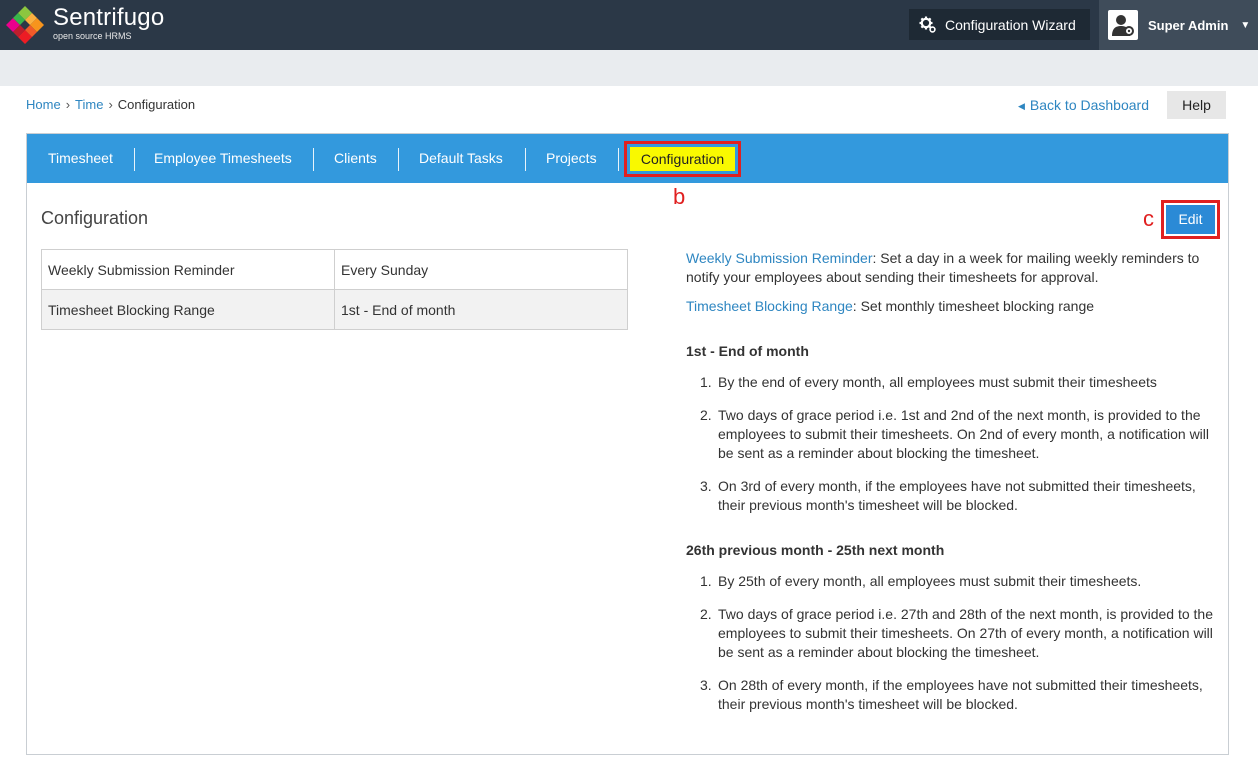  I want to click on weekly-key: Weekly Submission Reminder, so click(779, 258).